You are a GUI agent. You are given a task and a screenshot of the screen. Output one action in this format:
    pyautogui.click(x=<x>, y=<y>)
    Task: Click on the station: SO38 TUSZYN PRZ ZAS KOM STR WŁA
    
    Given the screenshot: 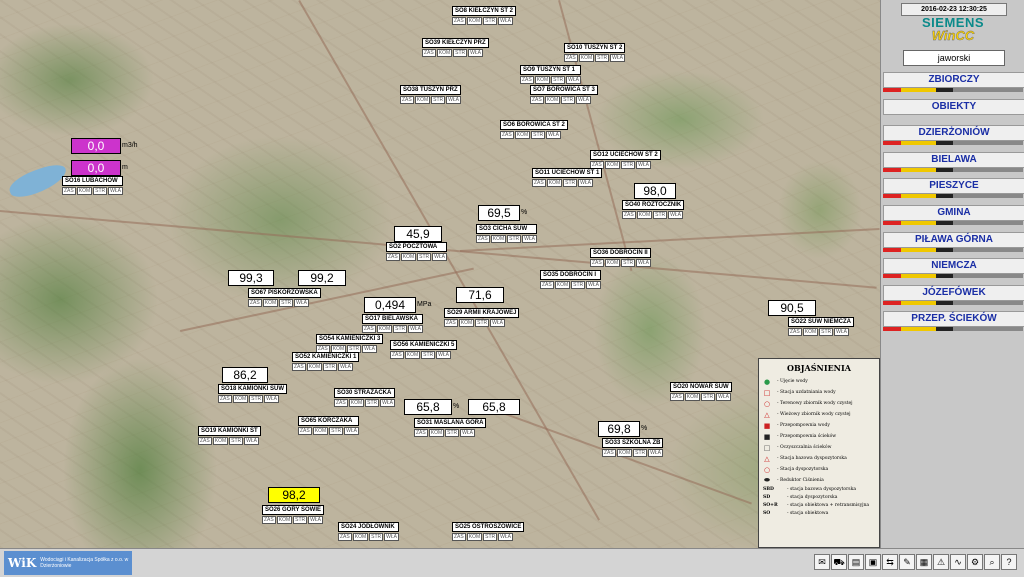 What is the action you would take?
    pyautogui.click(x=430, y=94)
    